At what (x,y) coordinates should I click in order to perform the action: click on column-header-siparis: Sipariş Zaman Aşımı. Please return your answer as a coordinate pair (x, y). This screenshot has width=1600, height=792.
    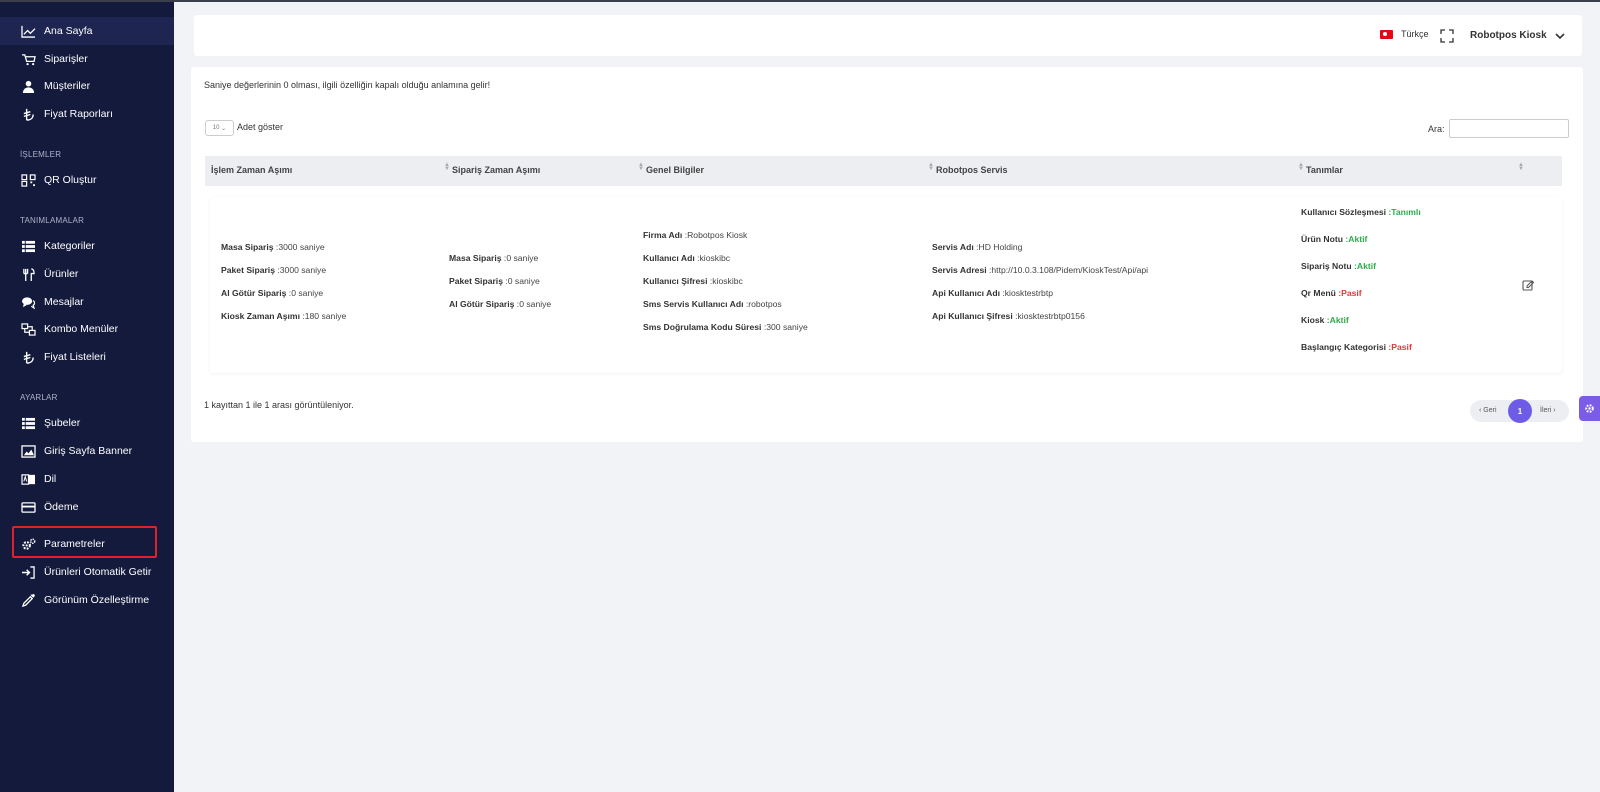
    Looking at the image, I should click on (496, 170).